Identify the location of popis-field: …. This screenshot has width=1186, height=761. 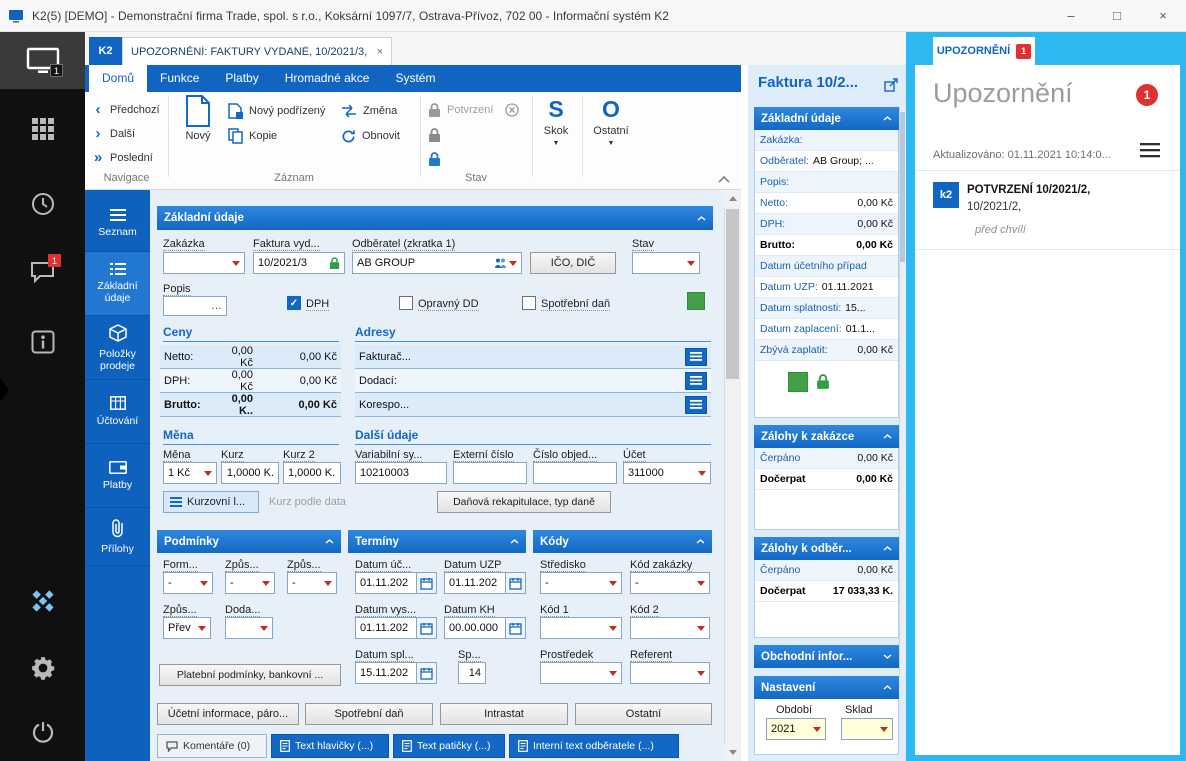
(195, 306).